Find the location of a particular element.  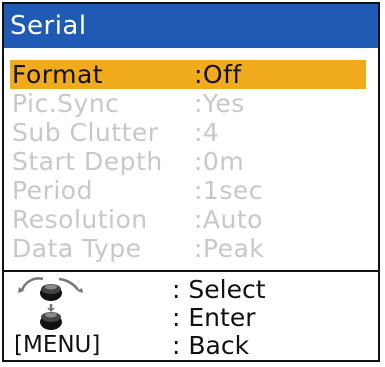

menu-item-data-type: Data Type :Peak is located at coordinates (188, 248).